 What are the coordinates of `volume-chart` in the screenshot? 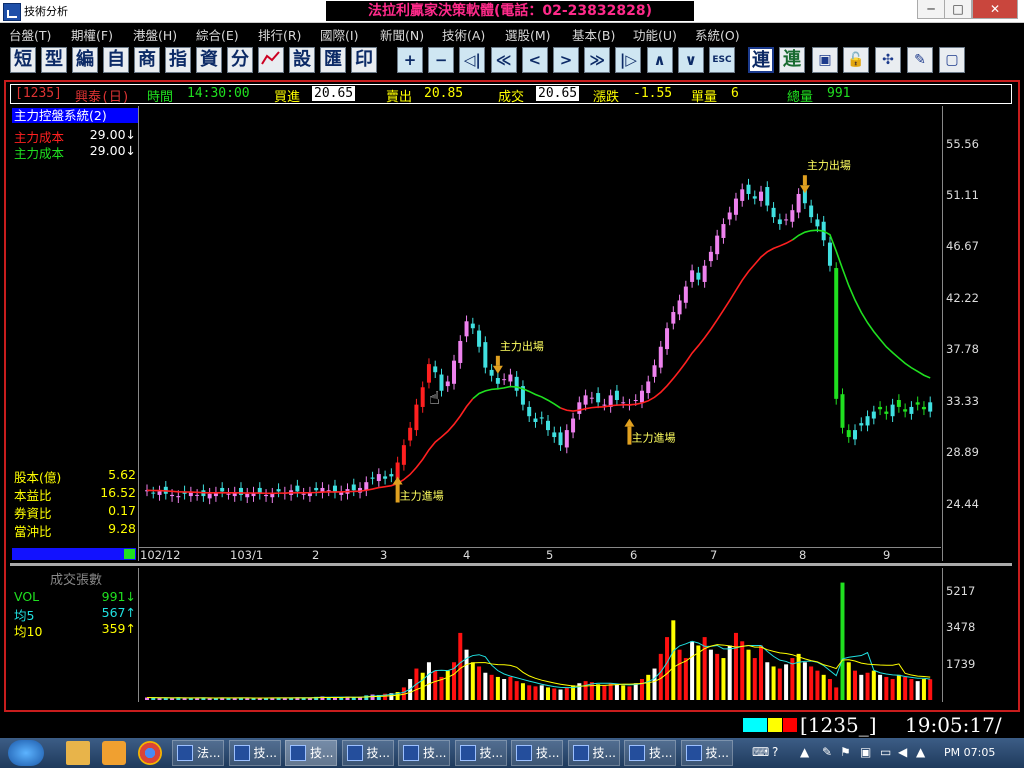 It's located at (540, 635).